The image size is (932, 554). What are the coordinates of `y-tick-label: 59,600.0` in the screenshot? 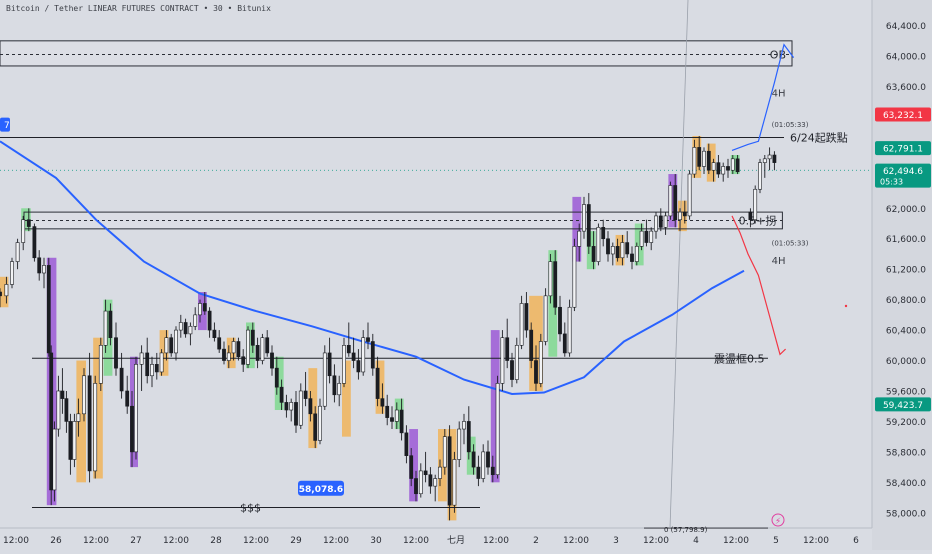 It's located at (906, 392).